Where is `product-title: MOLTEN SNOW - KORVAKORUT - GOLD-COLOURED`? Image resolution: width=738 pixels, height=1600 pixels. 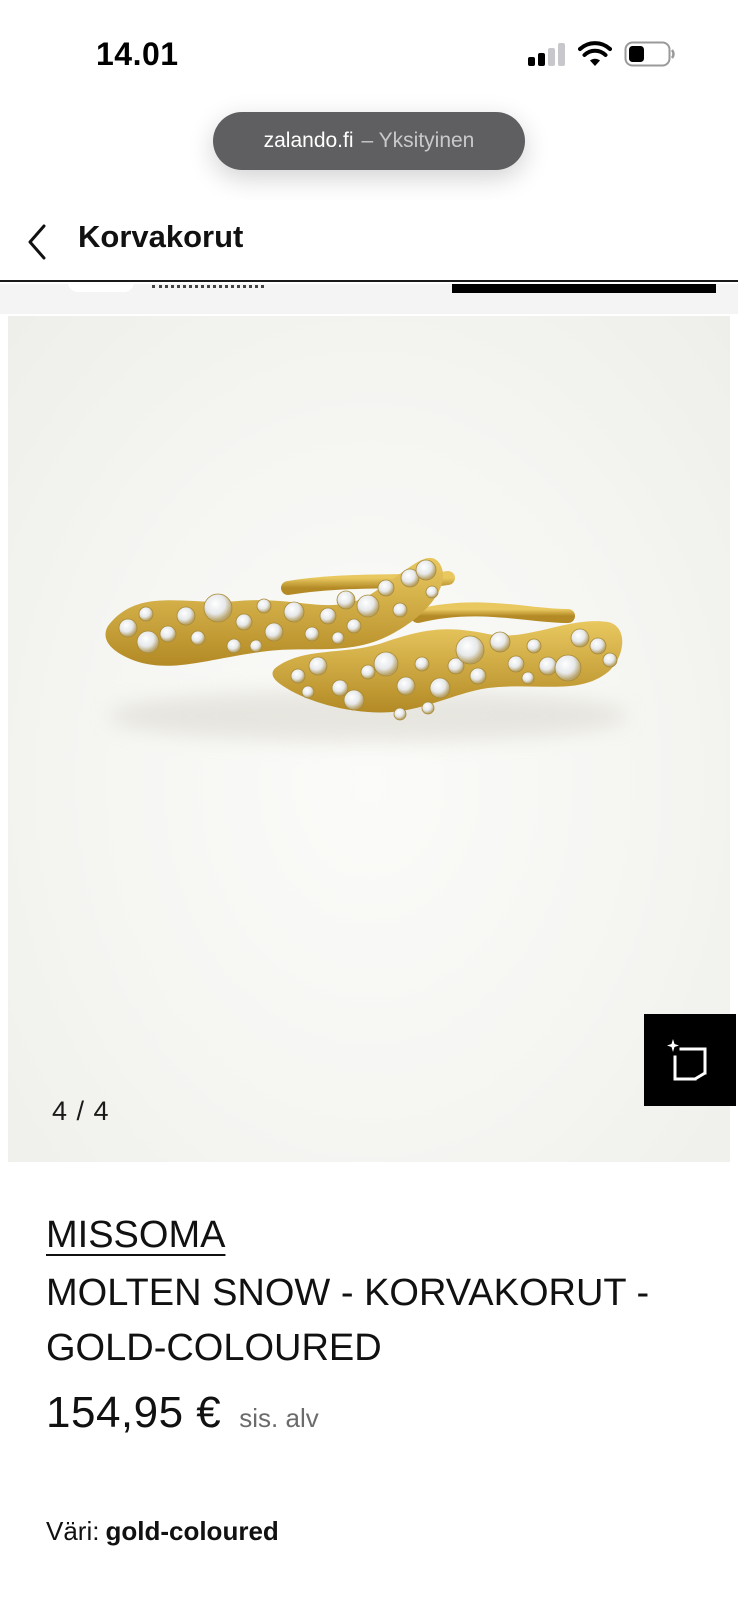
product-title: MOLTEN SNOW - KORVAKORUT - GOLD-COLOURED is located at coordinates (348, 1320).